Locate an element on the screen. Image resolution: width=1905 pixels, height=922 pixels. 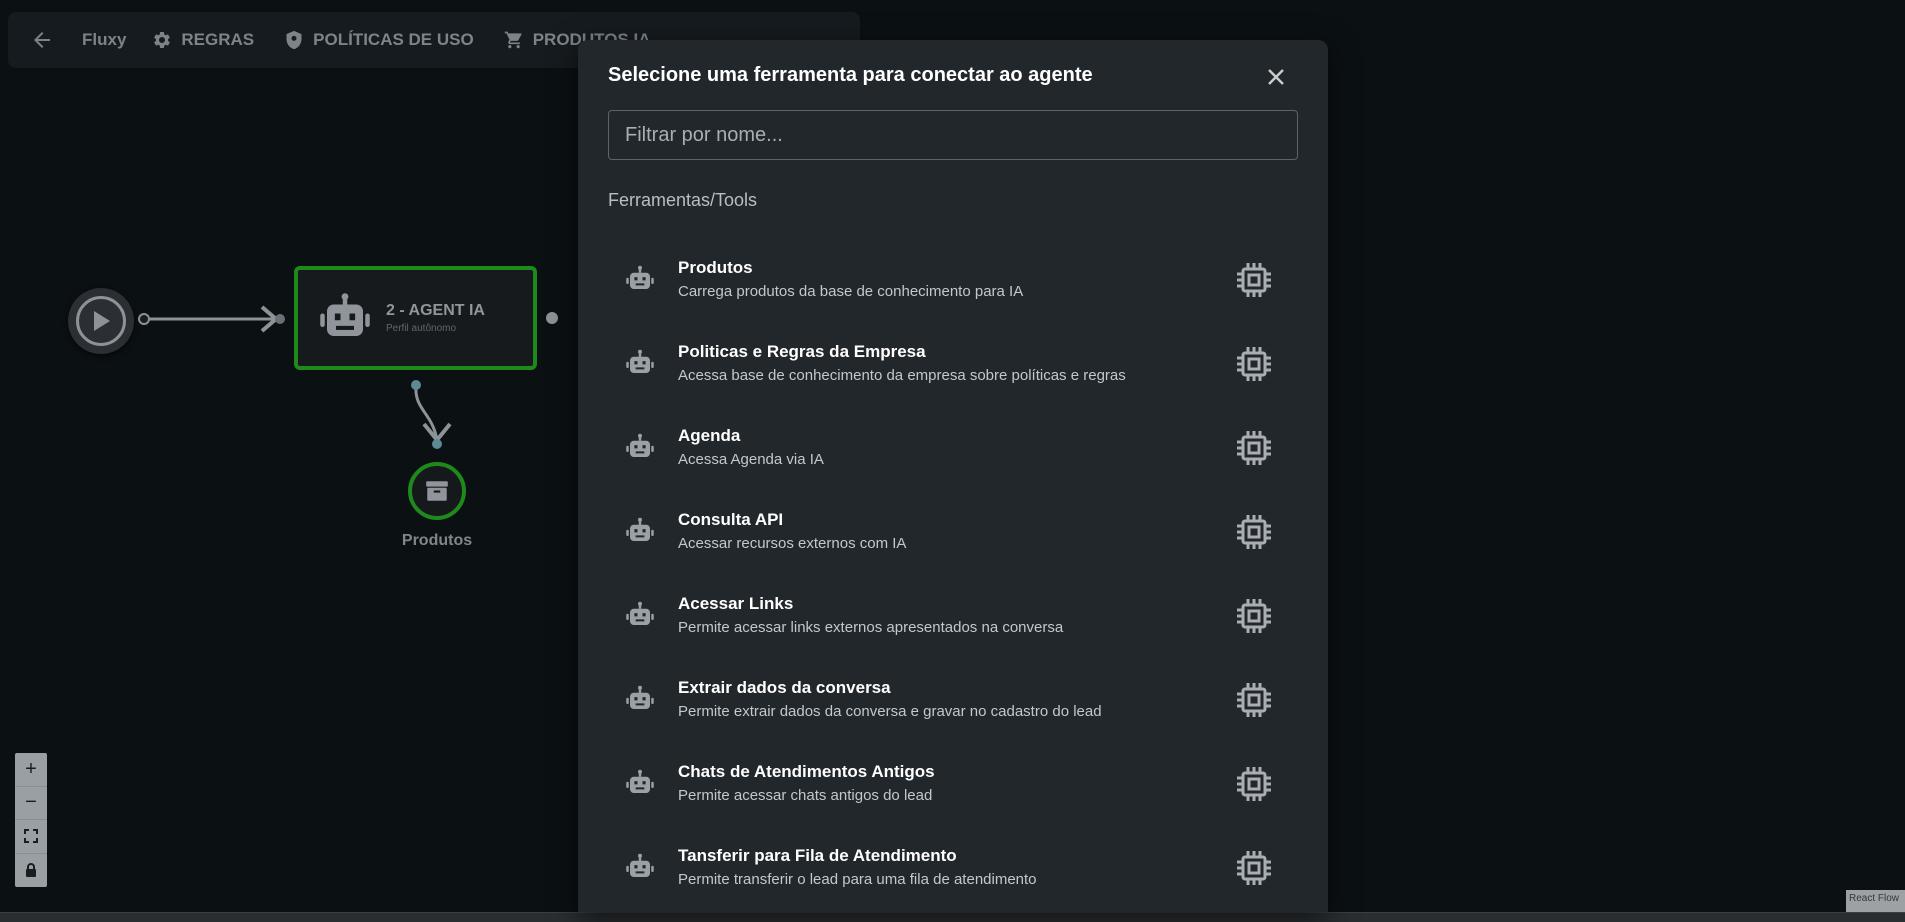
back-button is located at coordinates (42, 40).